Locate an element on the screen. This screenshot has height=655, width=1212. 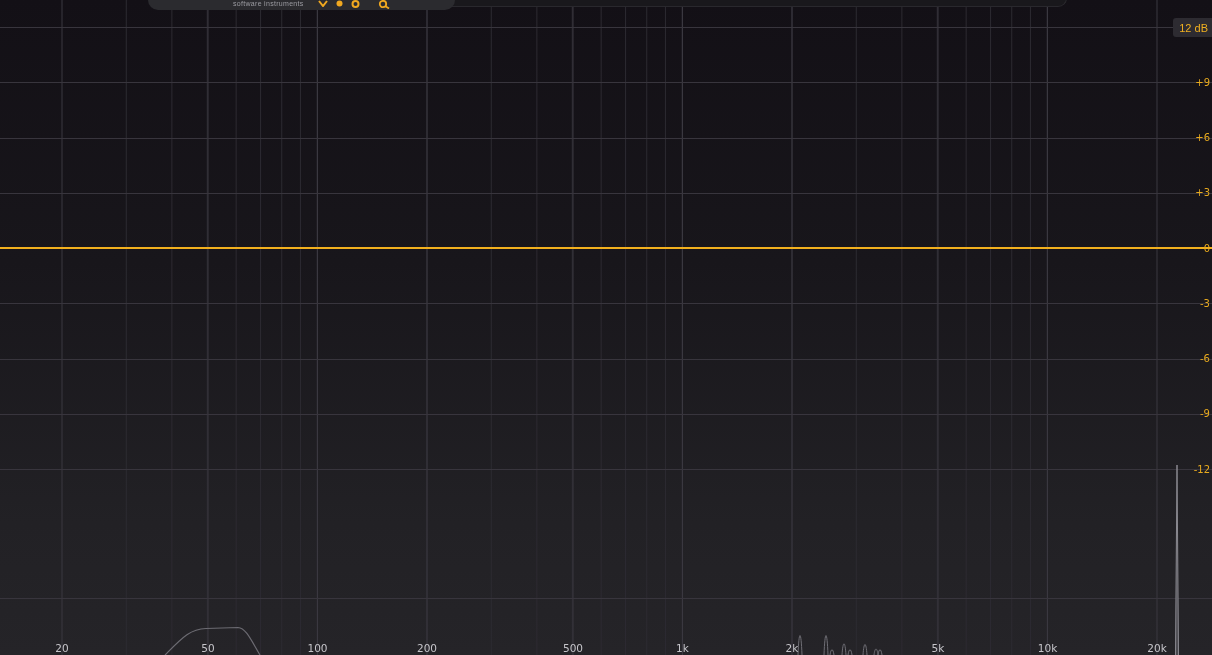
dot-icon is located at coordinates (339, 3).